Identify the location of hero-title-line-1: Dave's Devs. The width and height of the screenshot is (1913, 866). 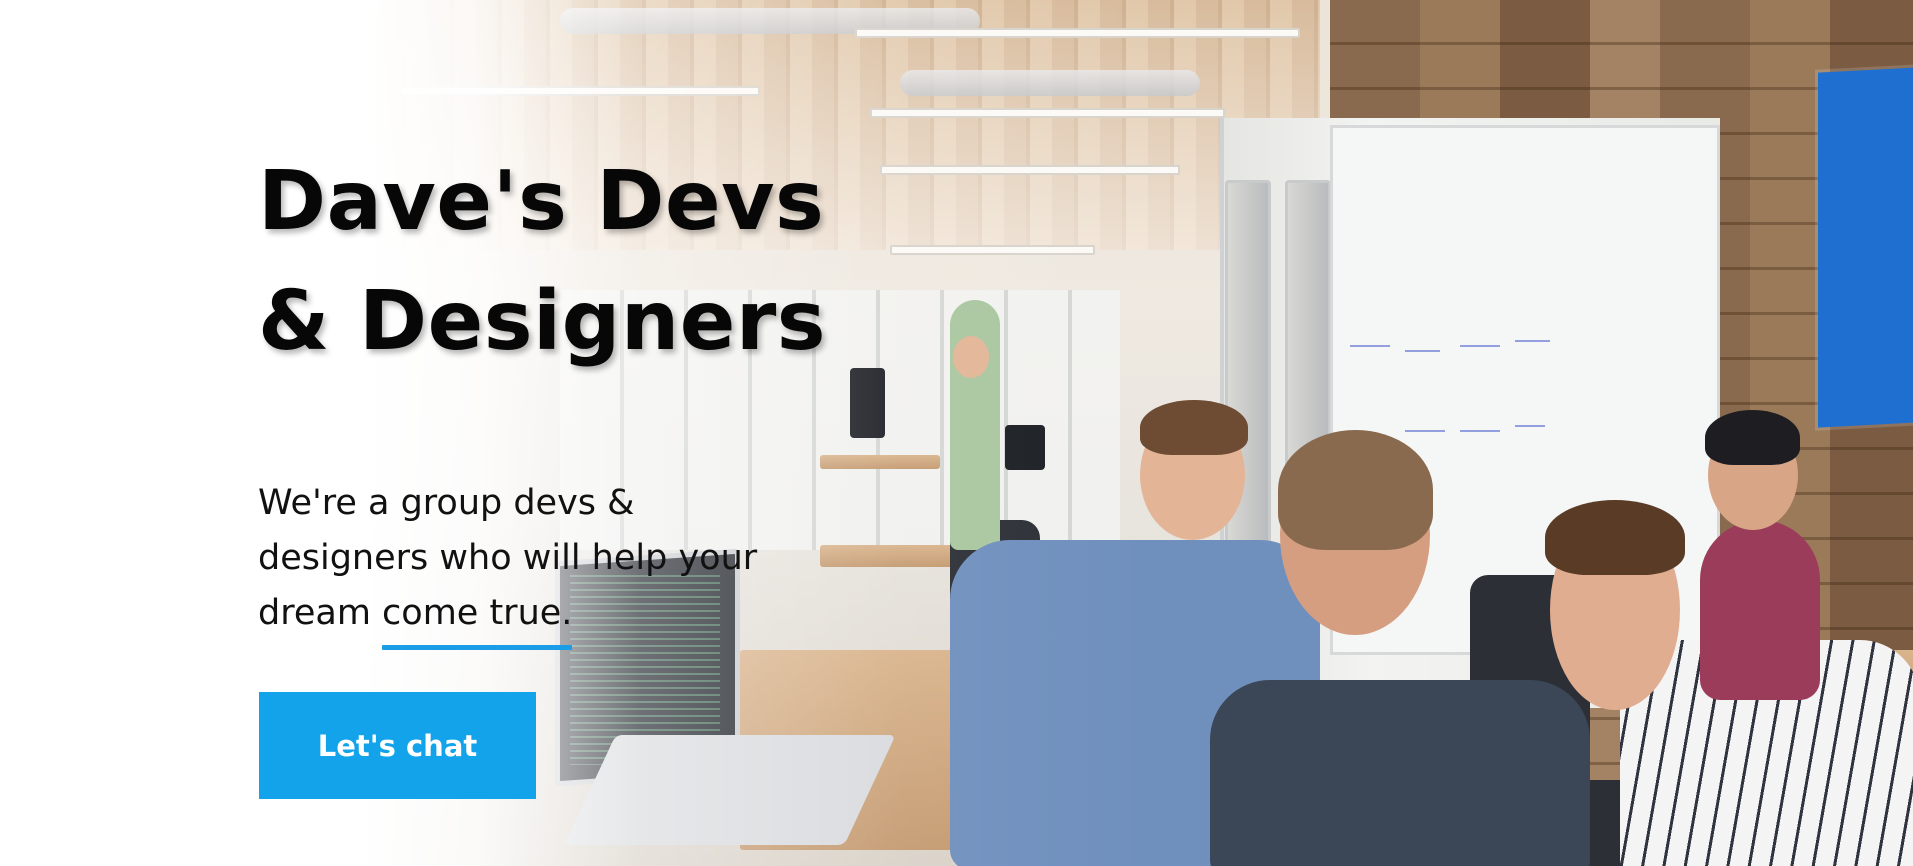
(541, 201).